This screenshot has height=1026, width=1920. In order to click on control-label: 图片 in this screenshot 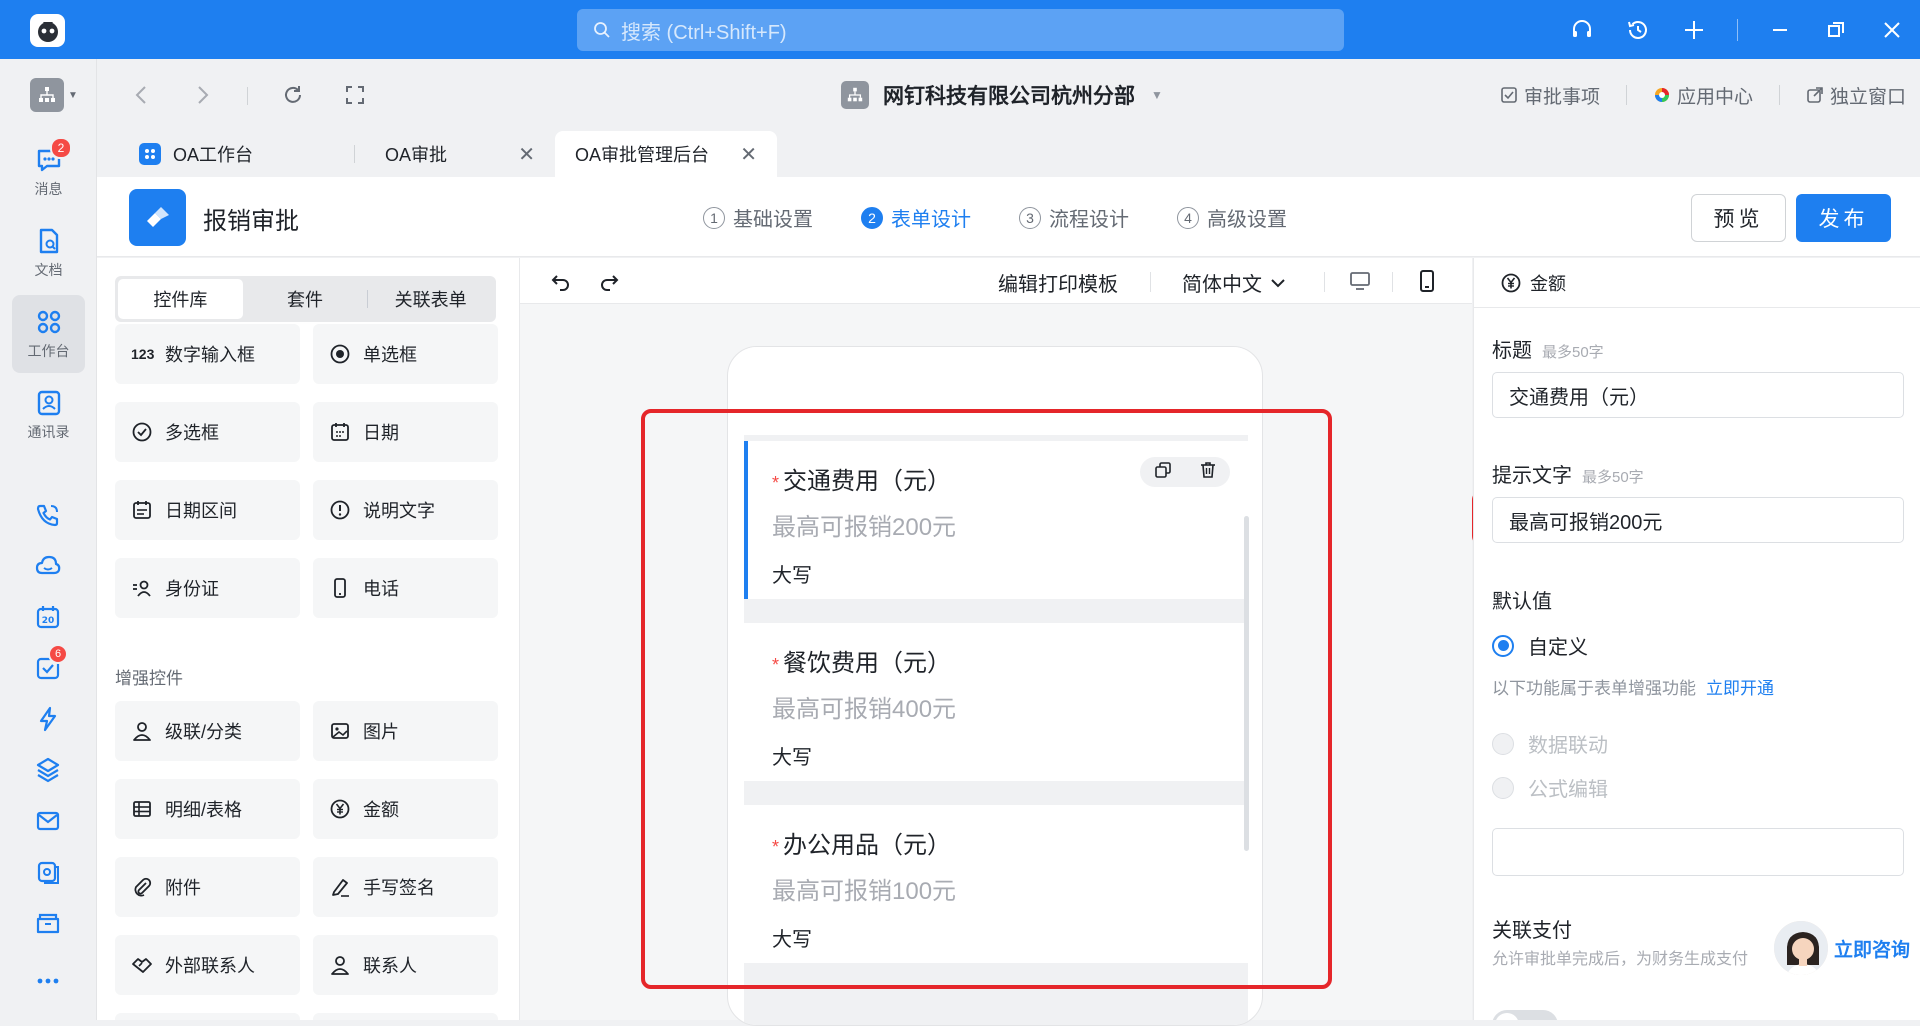, I will do `click(381, 732)`.